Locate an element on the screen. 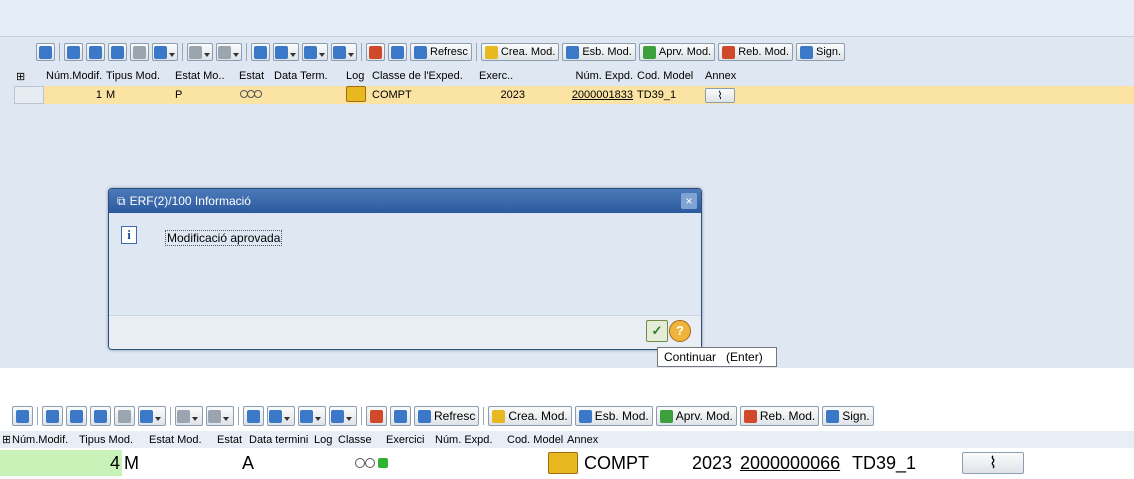 The height and width of the screenshot is (479, 1134). table-row: 1 M P COMPT 2023 2000001833 TD39_1 ⌇ is located at coordinates (574, 95).